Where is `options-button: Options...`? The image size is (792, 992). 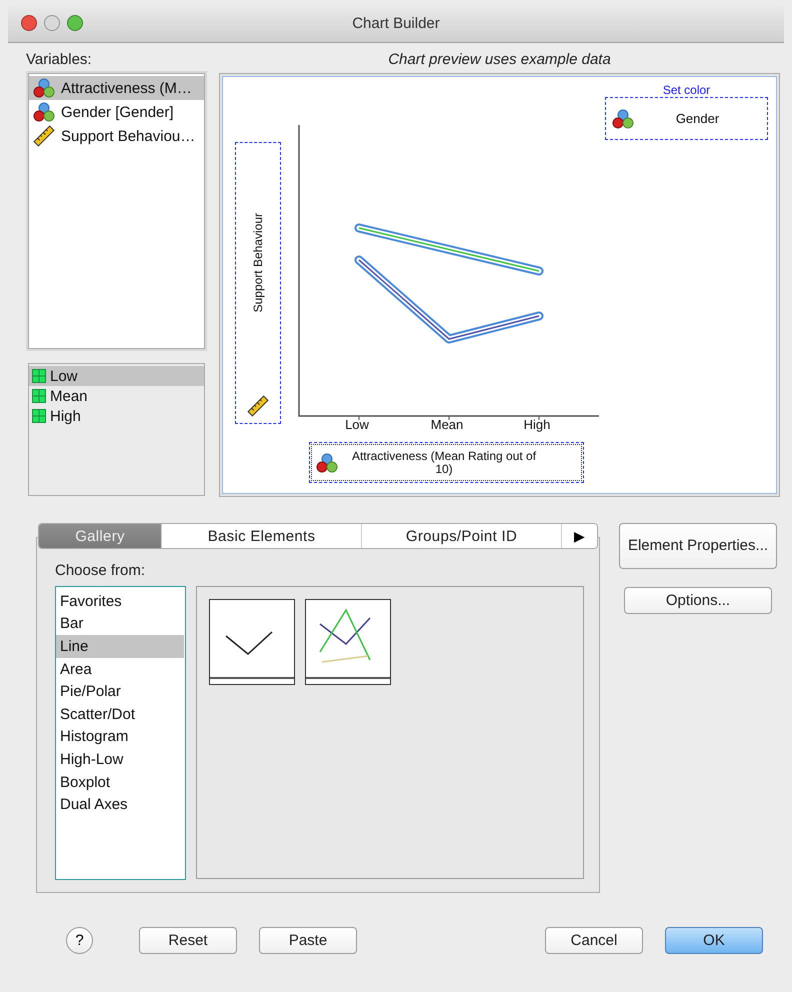 options-button: Options... is located at coordinates (698, 600).